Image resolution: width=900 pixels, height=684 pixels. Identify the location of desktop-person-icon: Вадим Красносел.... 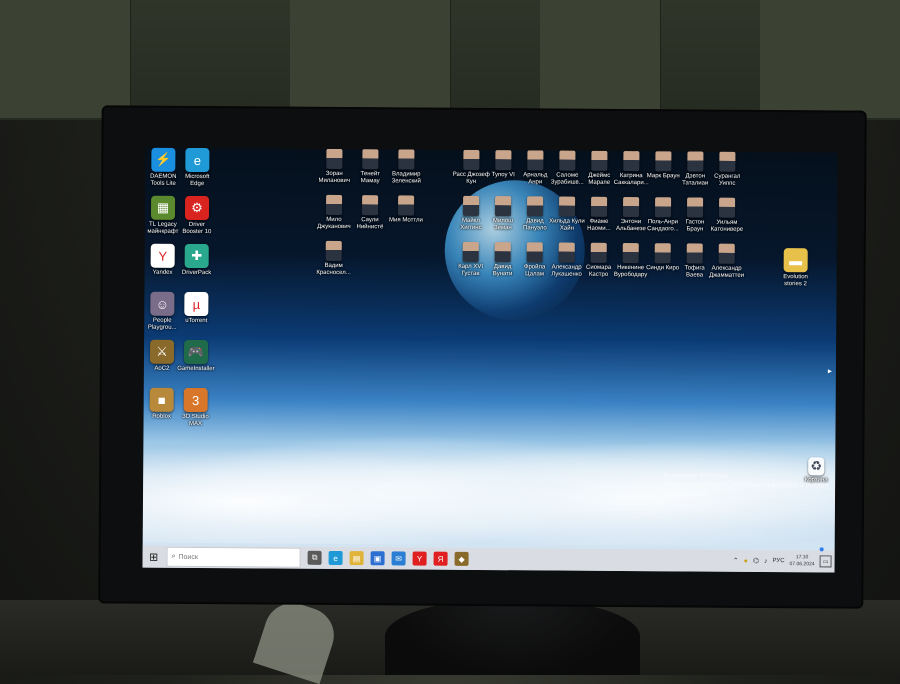
(334, 258).